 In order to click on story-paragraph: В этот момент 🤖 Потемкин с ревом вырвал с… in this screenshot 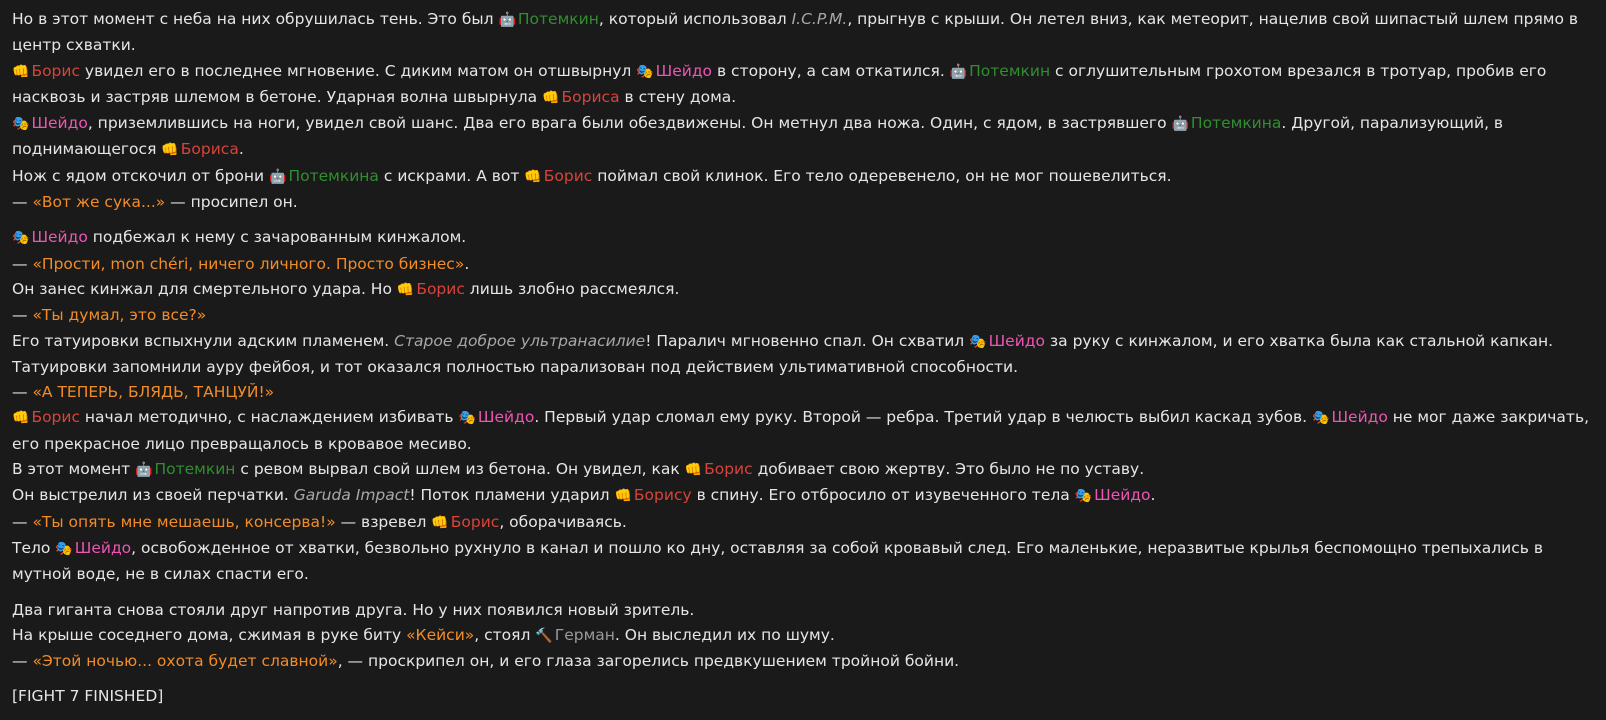, I will do `click(803, 470)`.